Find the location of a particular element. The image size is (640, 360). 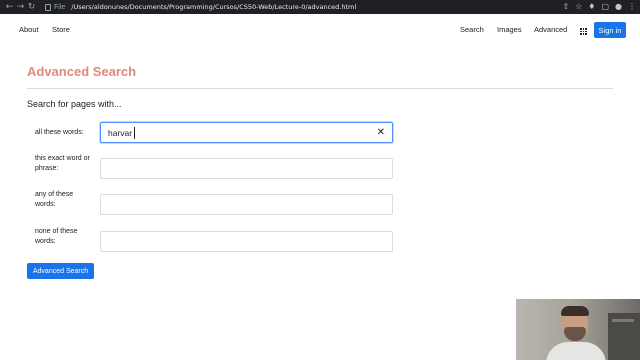

all-words-value: harvar is located at coordinates (120, 133).